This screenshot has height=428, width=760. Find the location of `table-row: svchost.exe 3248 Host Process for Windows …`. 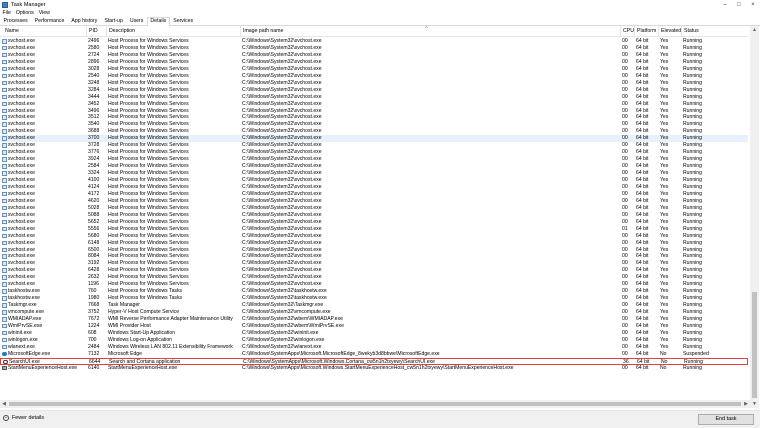

table-row: svchost.exe 3248 Host Process for Windows … is located at coordinates (374, 83).